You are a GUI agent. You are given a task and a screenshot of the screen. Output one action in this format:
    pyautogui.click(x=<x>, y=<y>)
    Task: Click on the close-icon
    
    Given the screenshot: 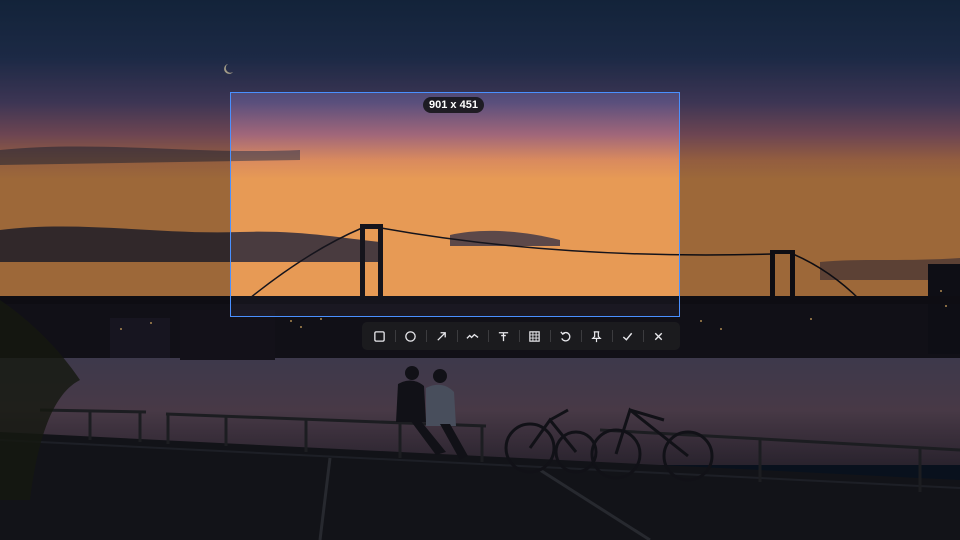 What is the action you would take?
    pyautogui.click(x=658, y=336)
    